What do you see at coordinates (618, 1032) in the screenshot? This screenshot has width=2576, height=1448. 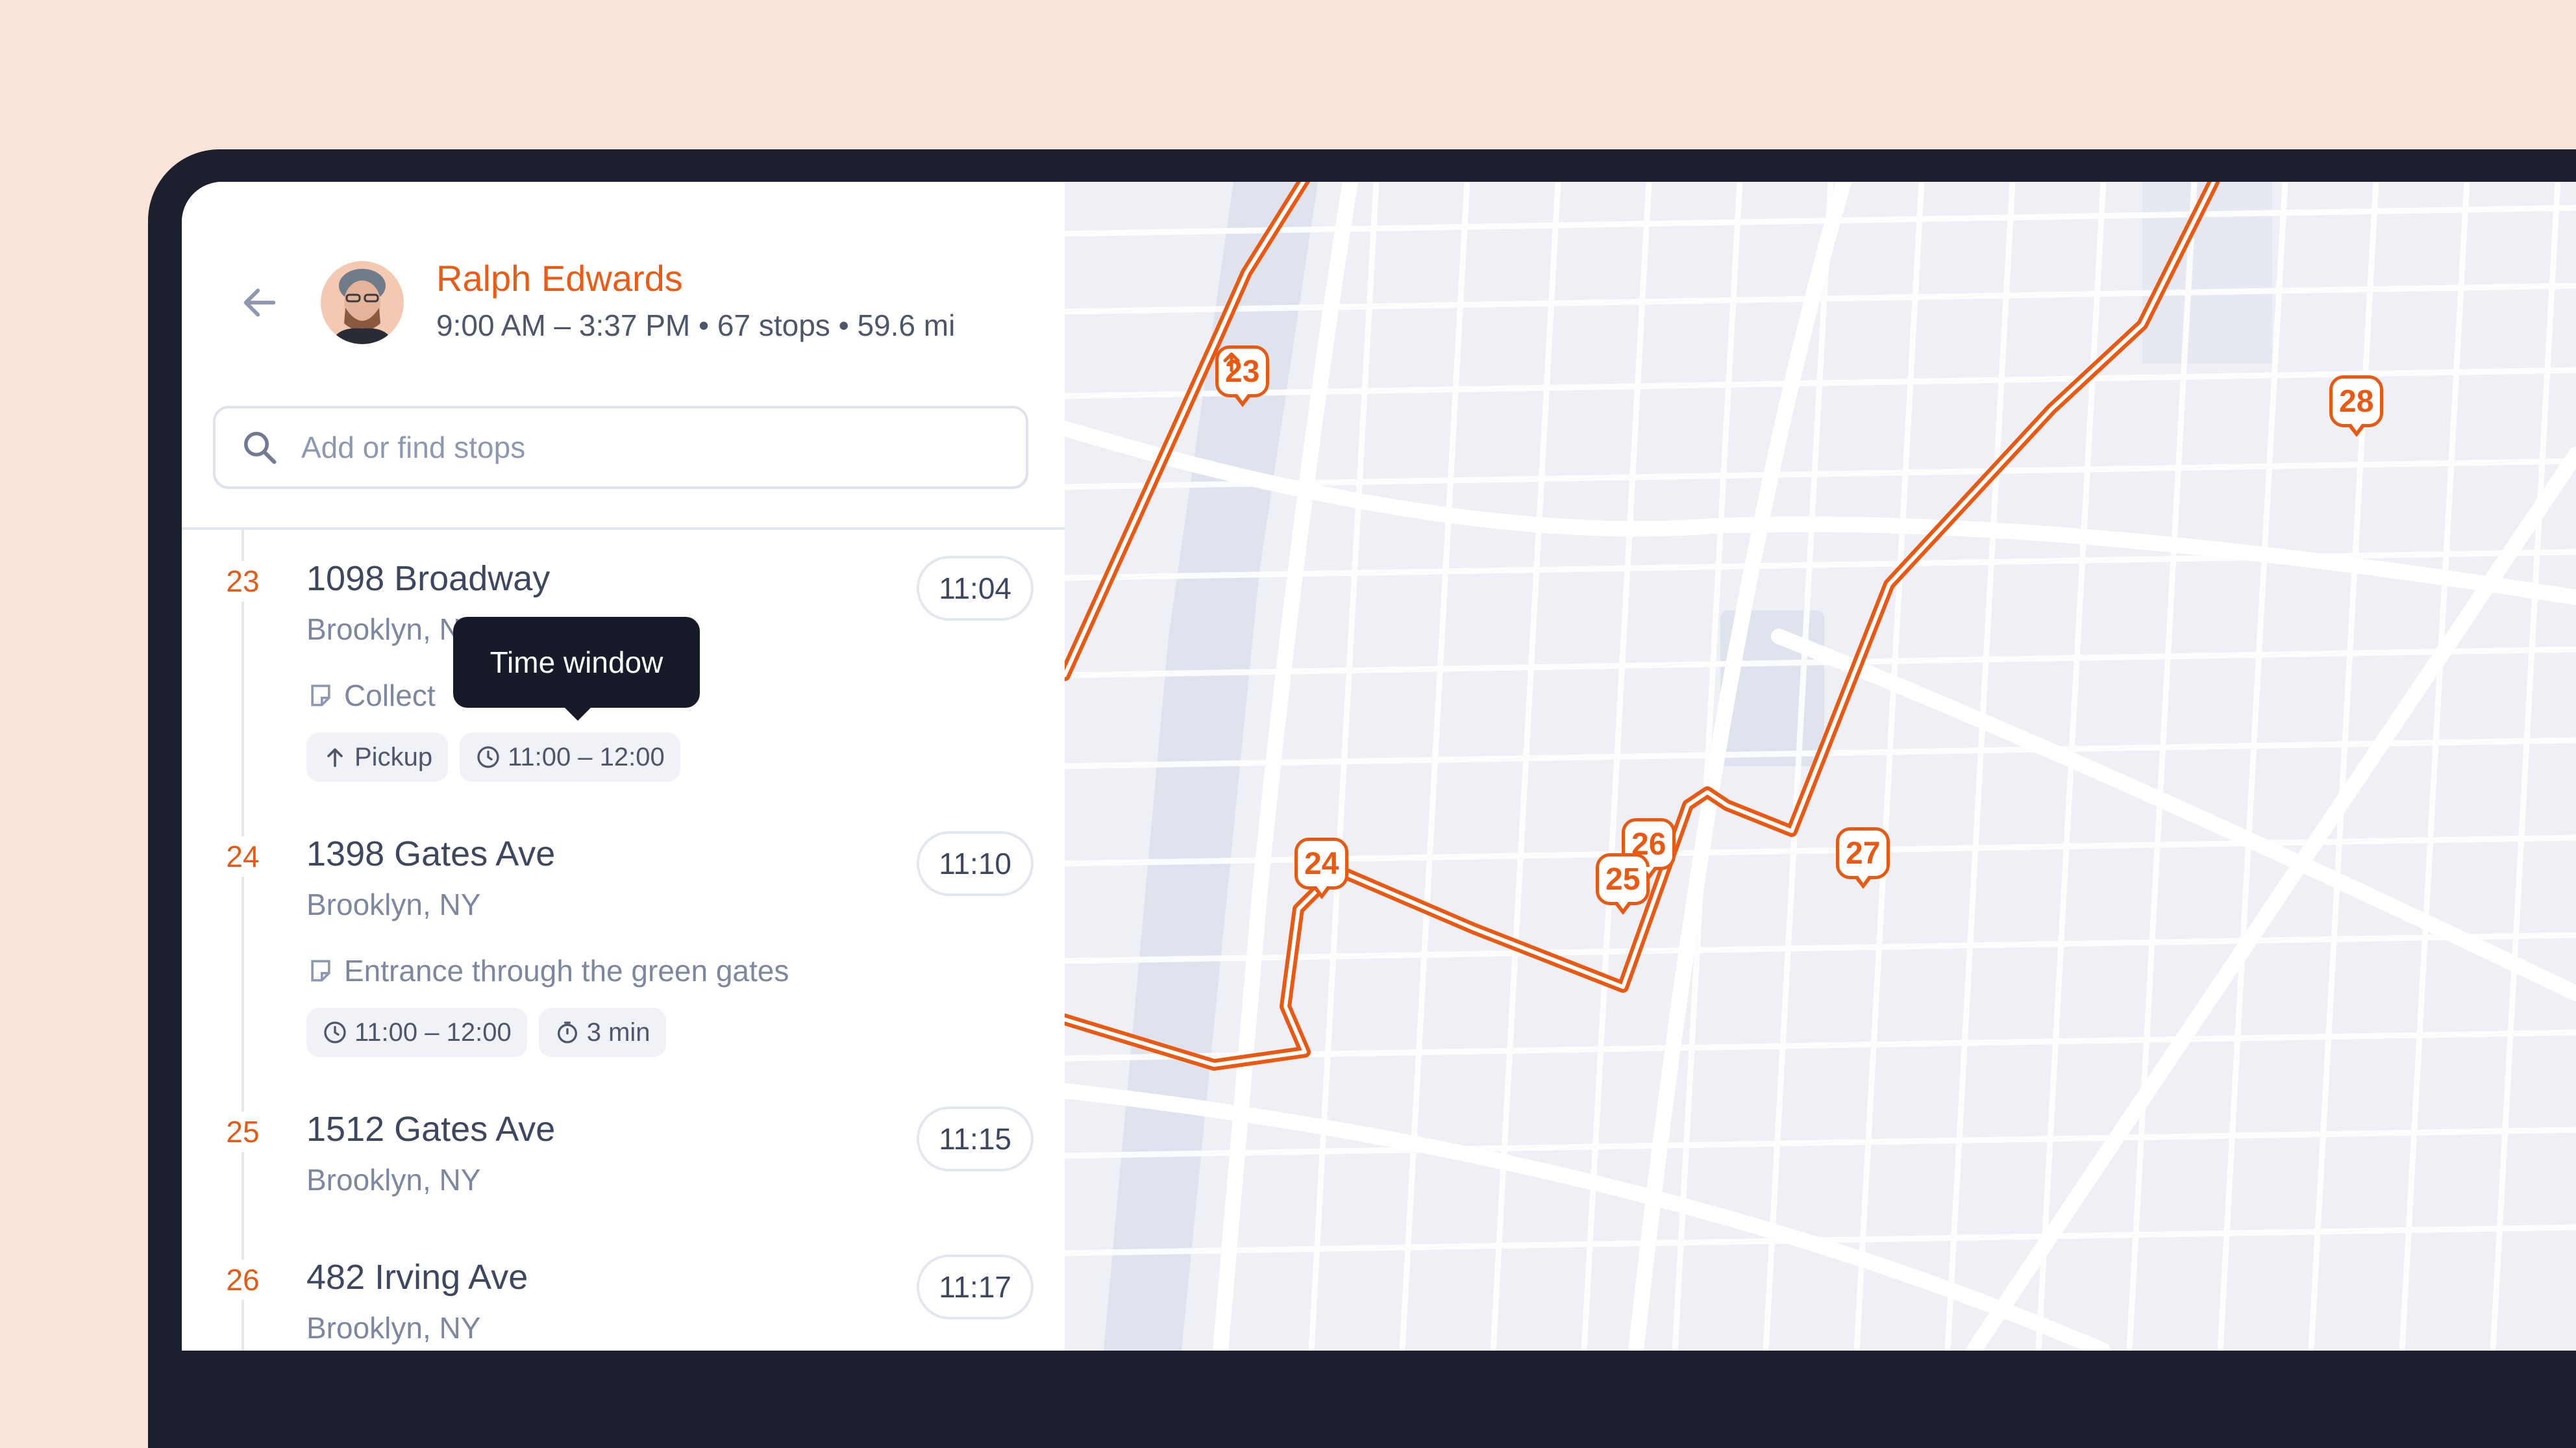 I see `chip-label: 3 min` at bounding box center [618, 1032].